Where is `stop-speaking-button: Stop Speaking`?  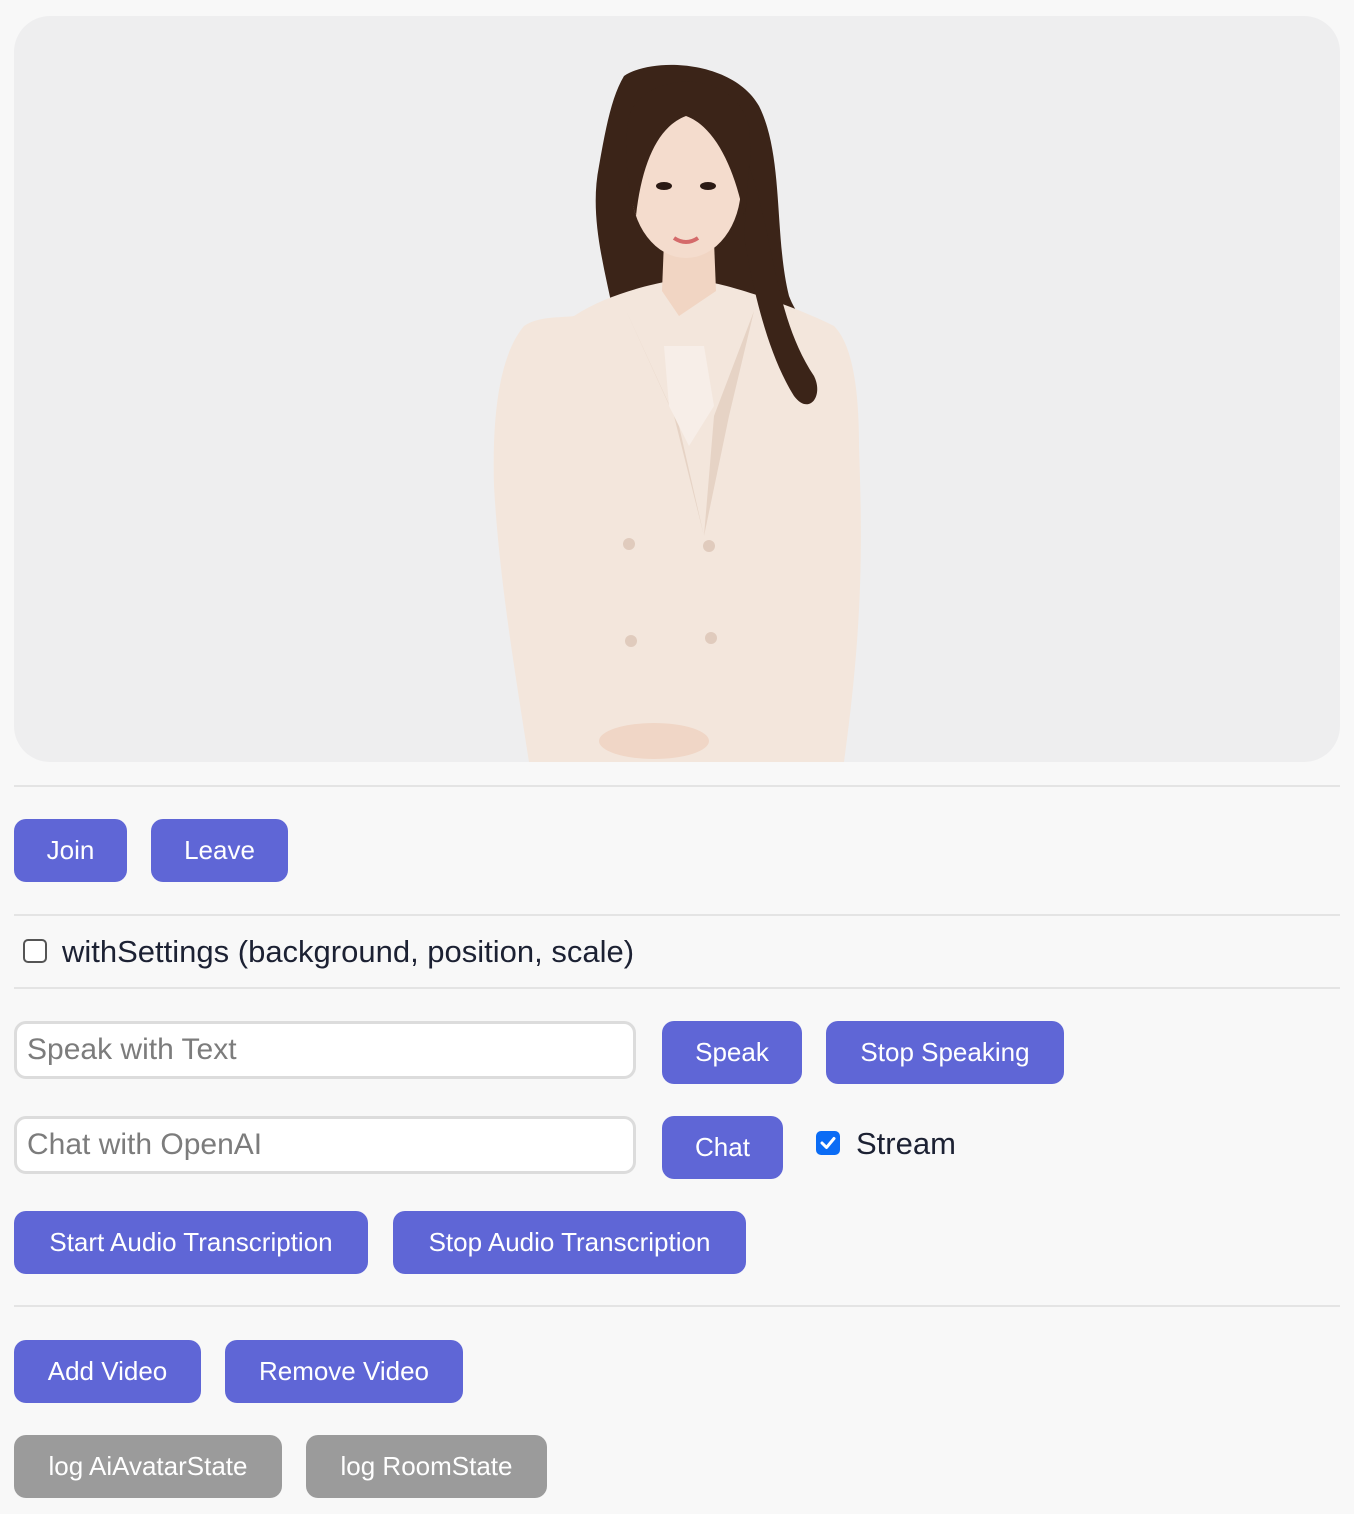
stop-speaking-button: Stop Speaking is located at coordinates (945, 1052).